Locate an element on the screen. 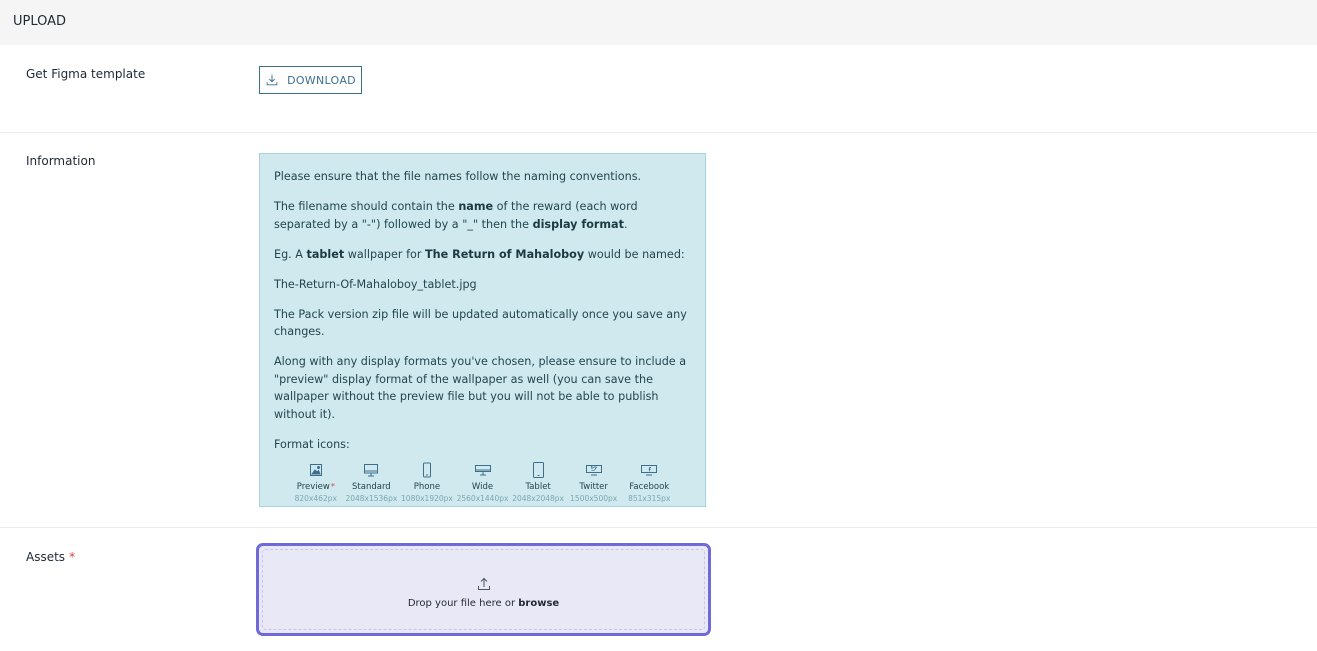 This screenshot has height=651, width=1317. phone-icon is located at coordinates (427, 470).